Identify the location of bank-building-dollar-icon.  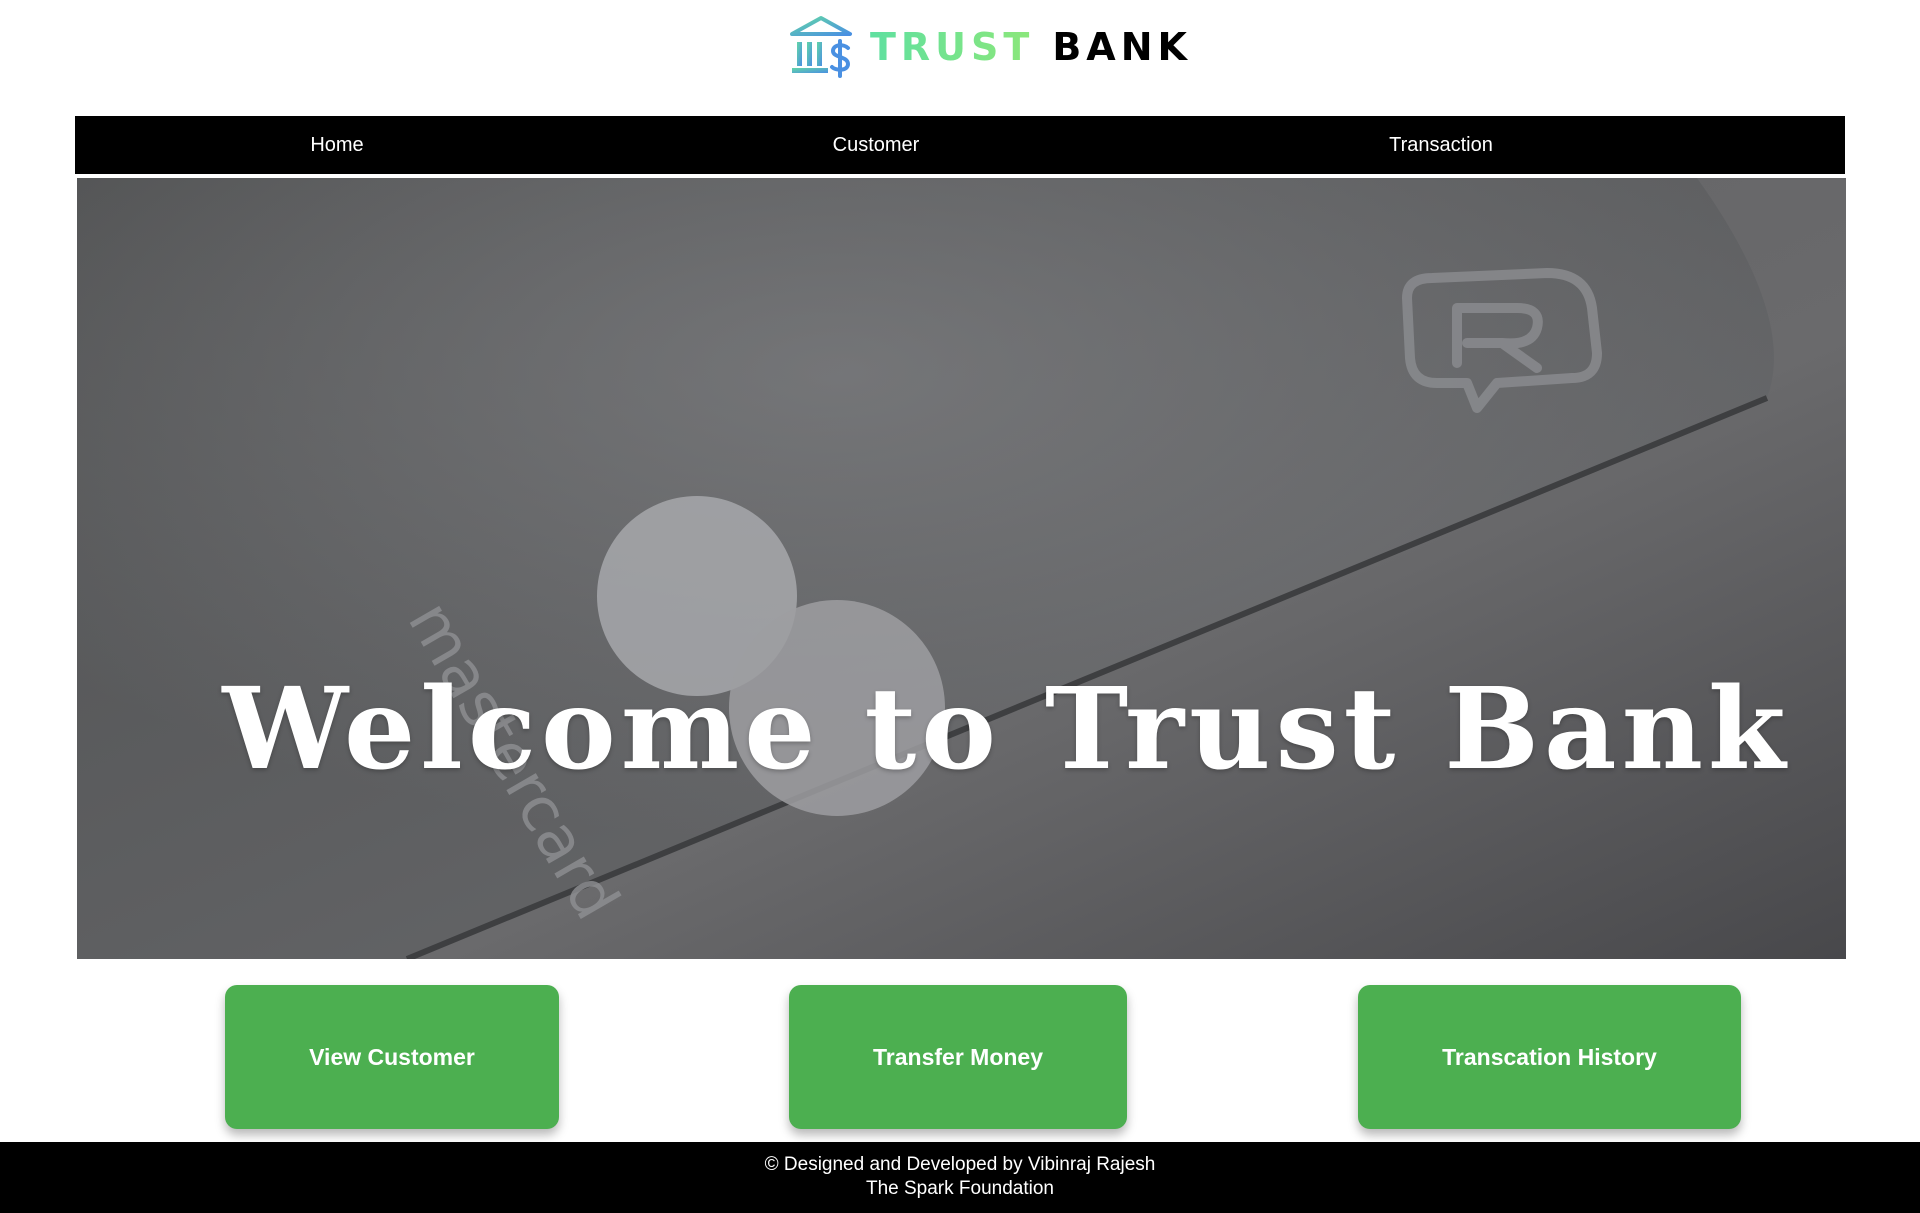
(821, 47).